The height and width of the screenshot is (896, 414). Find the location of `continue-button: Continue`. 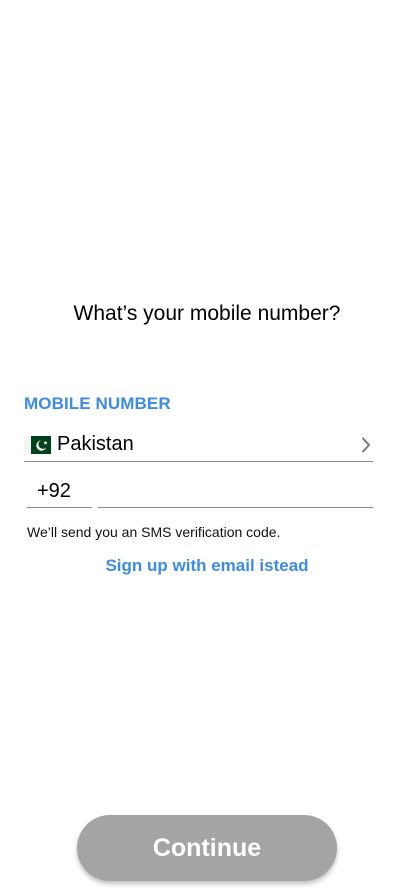

continue-button: Continue is located at coordinates (207, 848).